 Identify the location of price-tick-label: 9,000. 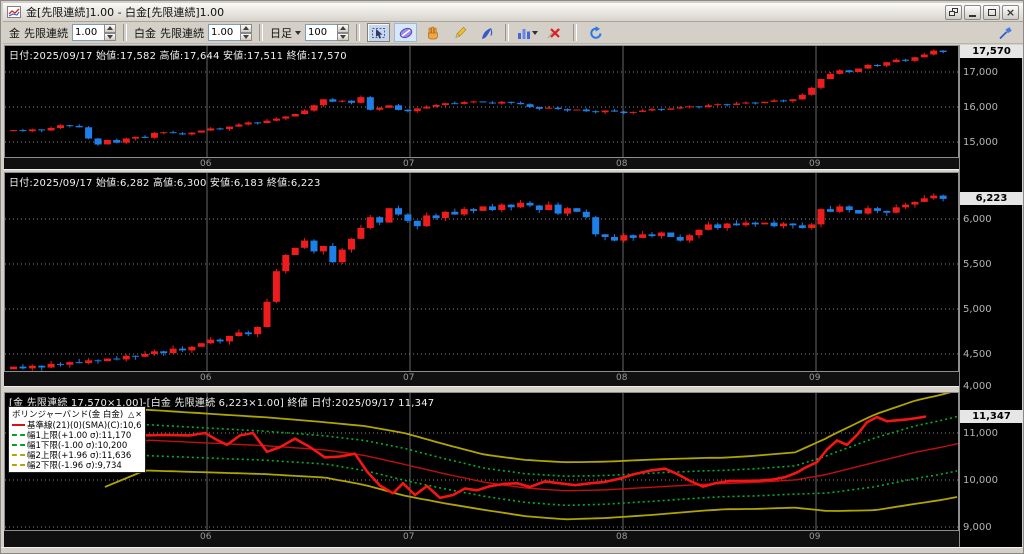
(977, 527).